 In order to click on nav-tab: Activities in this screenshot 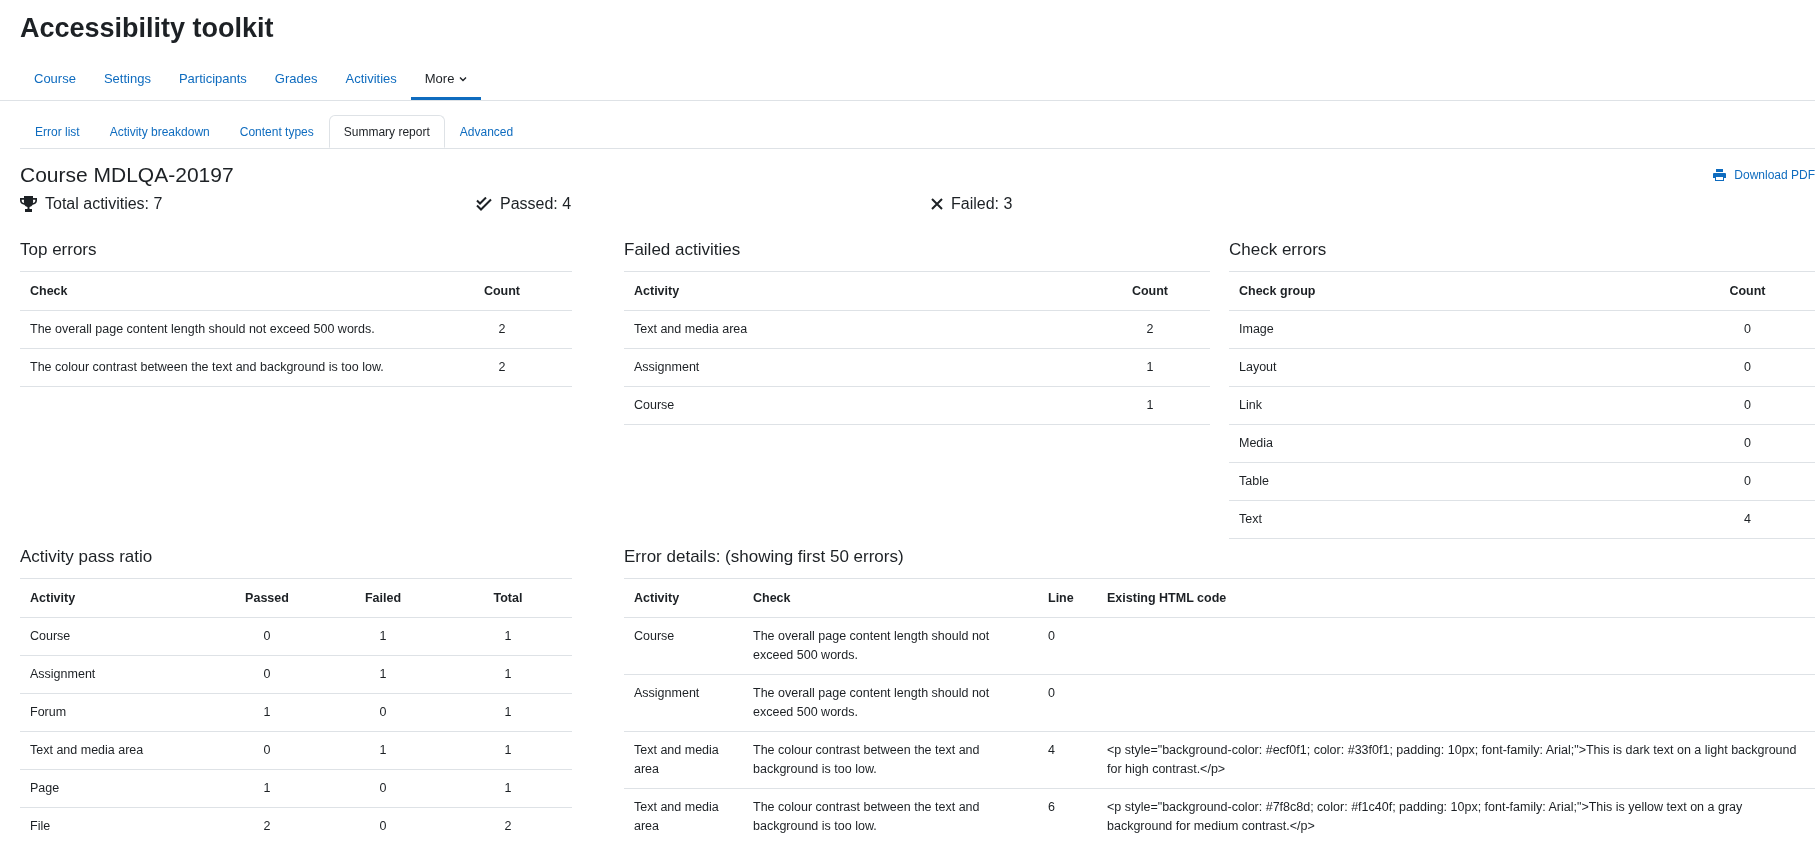, I will do `click(371, 80)`.